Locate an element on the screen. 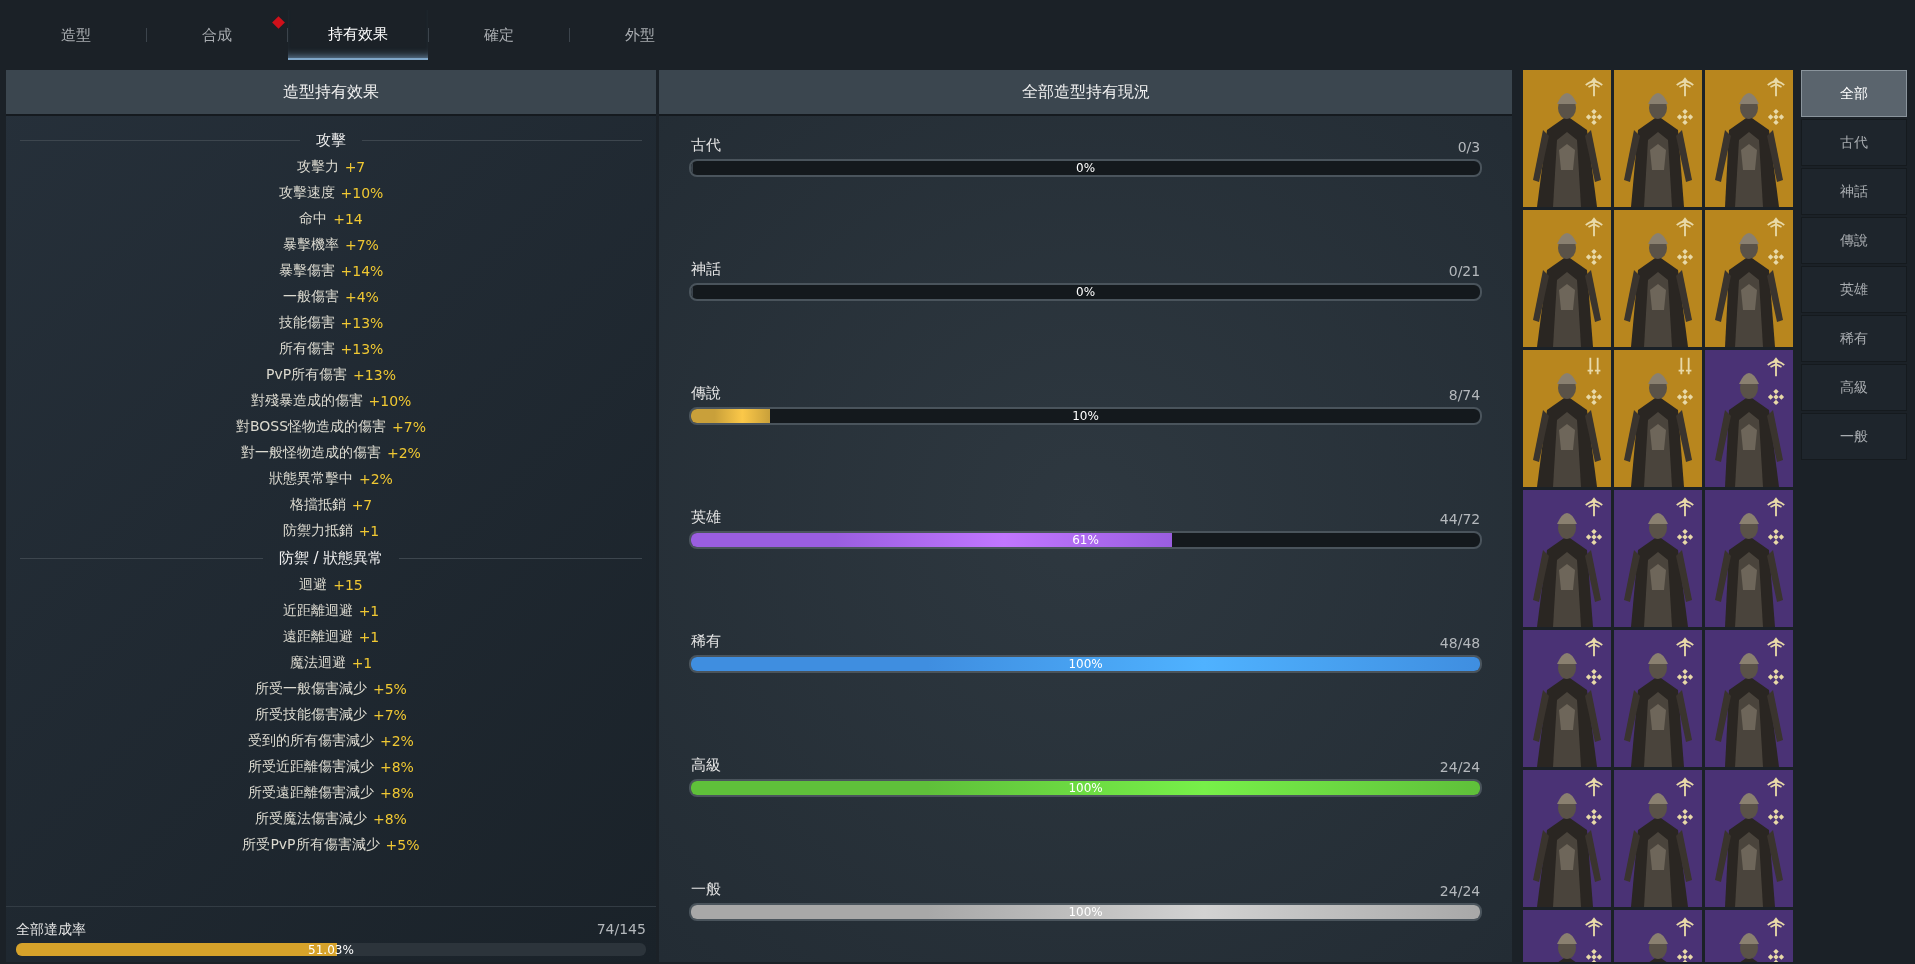 This screenshot has height=964, width=1915. filter-tab: 古代 is located at coordinates (1854, 142).